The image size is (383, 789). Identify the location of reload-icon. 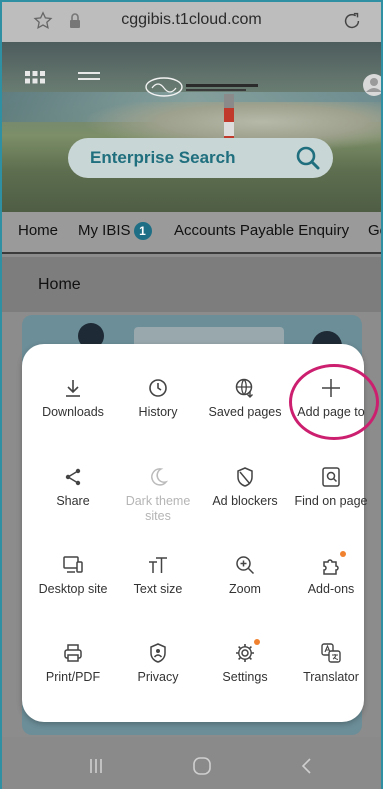
(352, 21).